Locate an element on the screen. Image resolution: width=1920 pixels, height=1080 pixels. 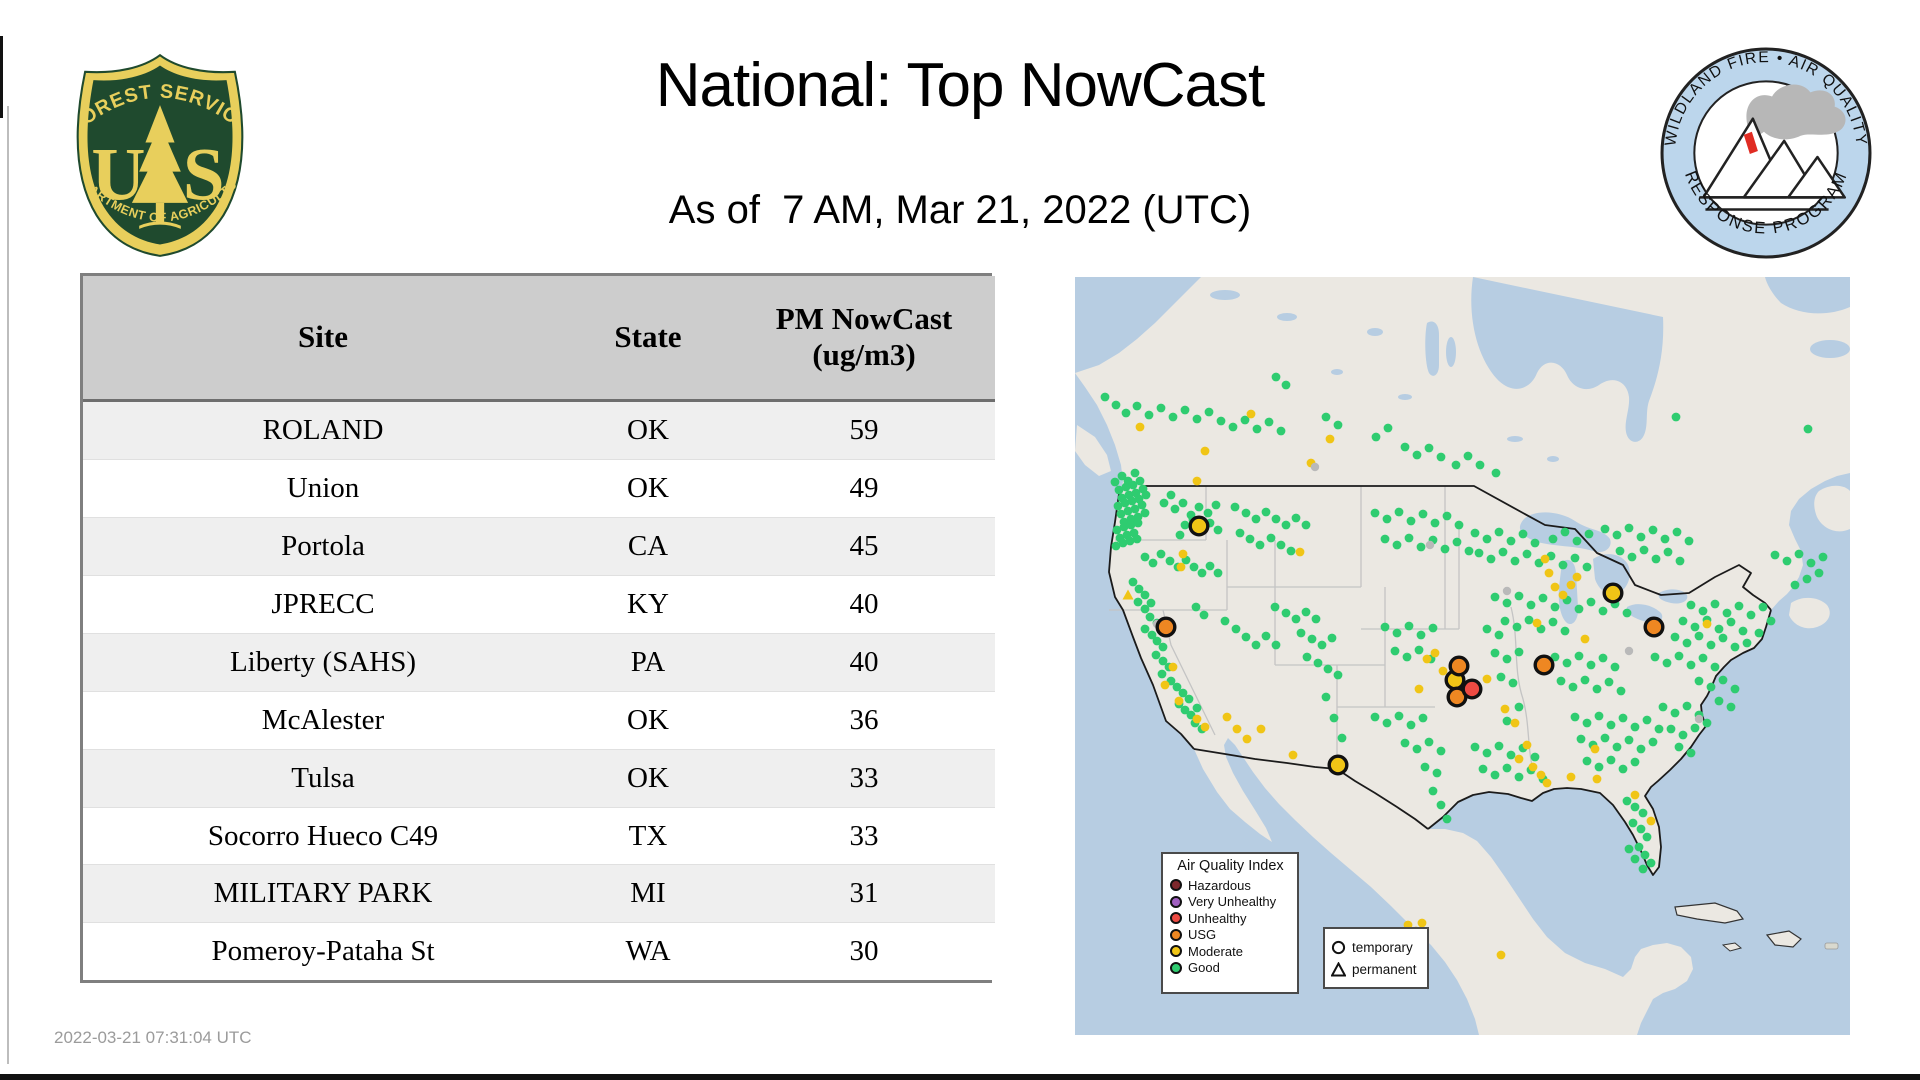
column-header-site: Site is located at coordinates (323, 339).